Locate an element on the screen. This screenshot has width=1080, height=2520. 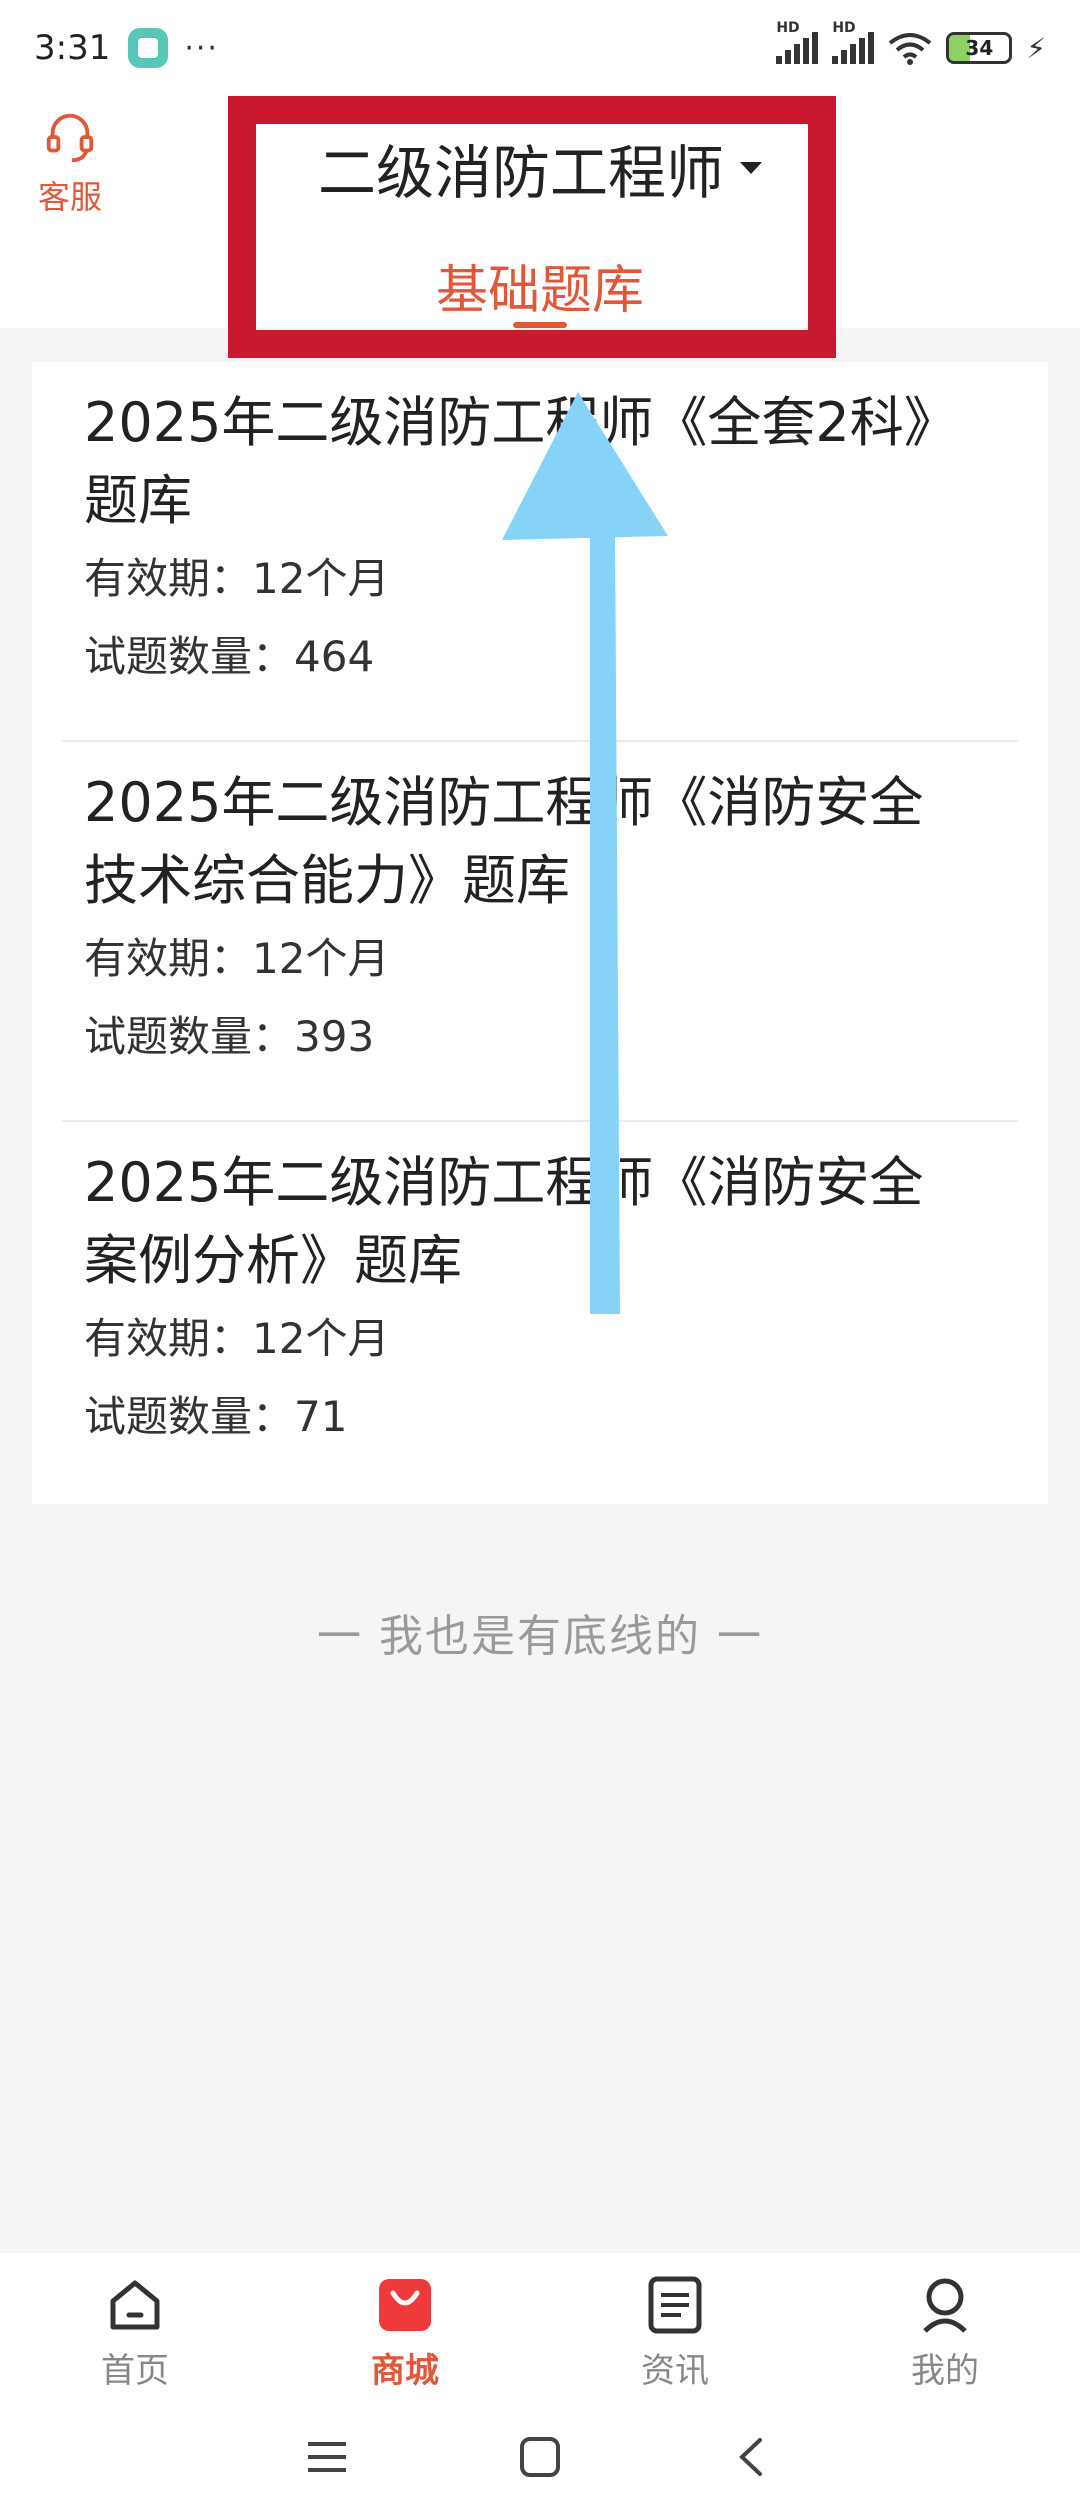
item-title: 2025年二级消防工程师《全套2科》 题库 is located at coordinates (521, 461).